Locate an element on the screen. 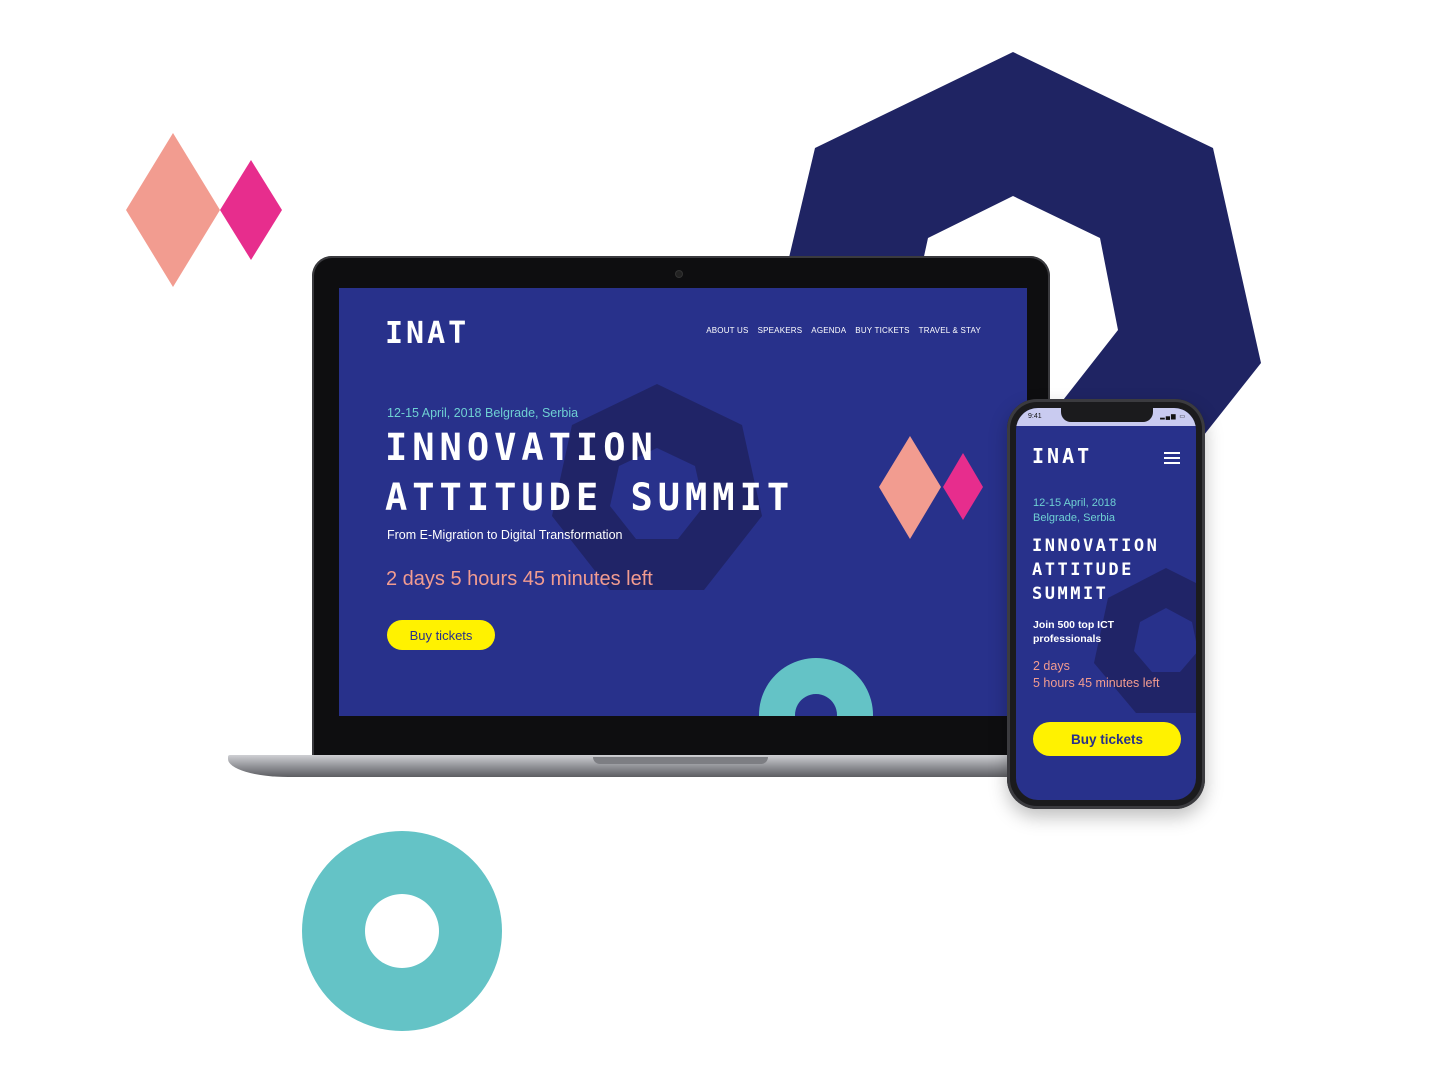 The image size is (1441, 1081). phone-headline-1: INNOVATION is located at coordinates (1096, 546).